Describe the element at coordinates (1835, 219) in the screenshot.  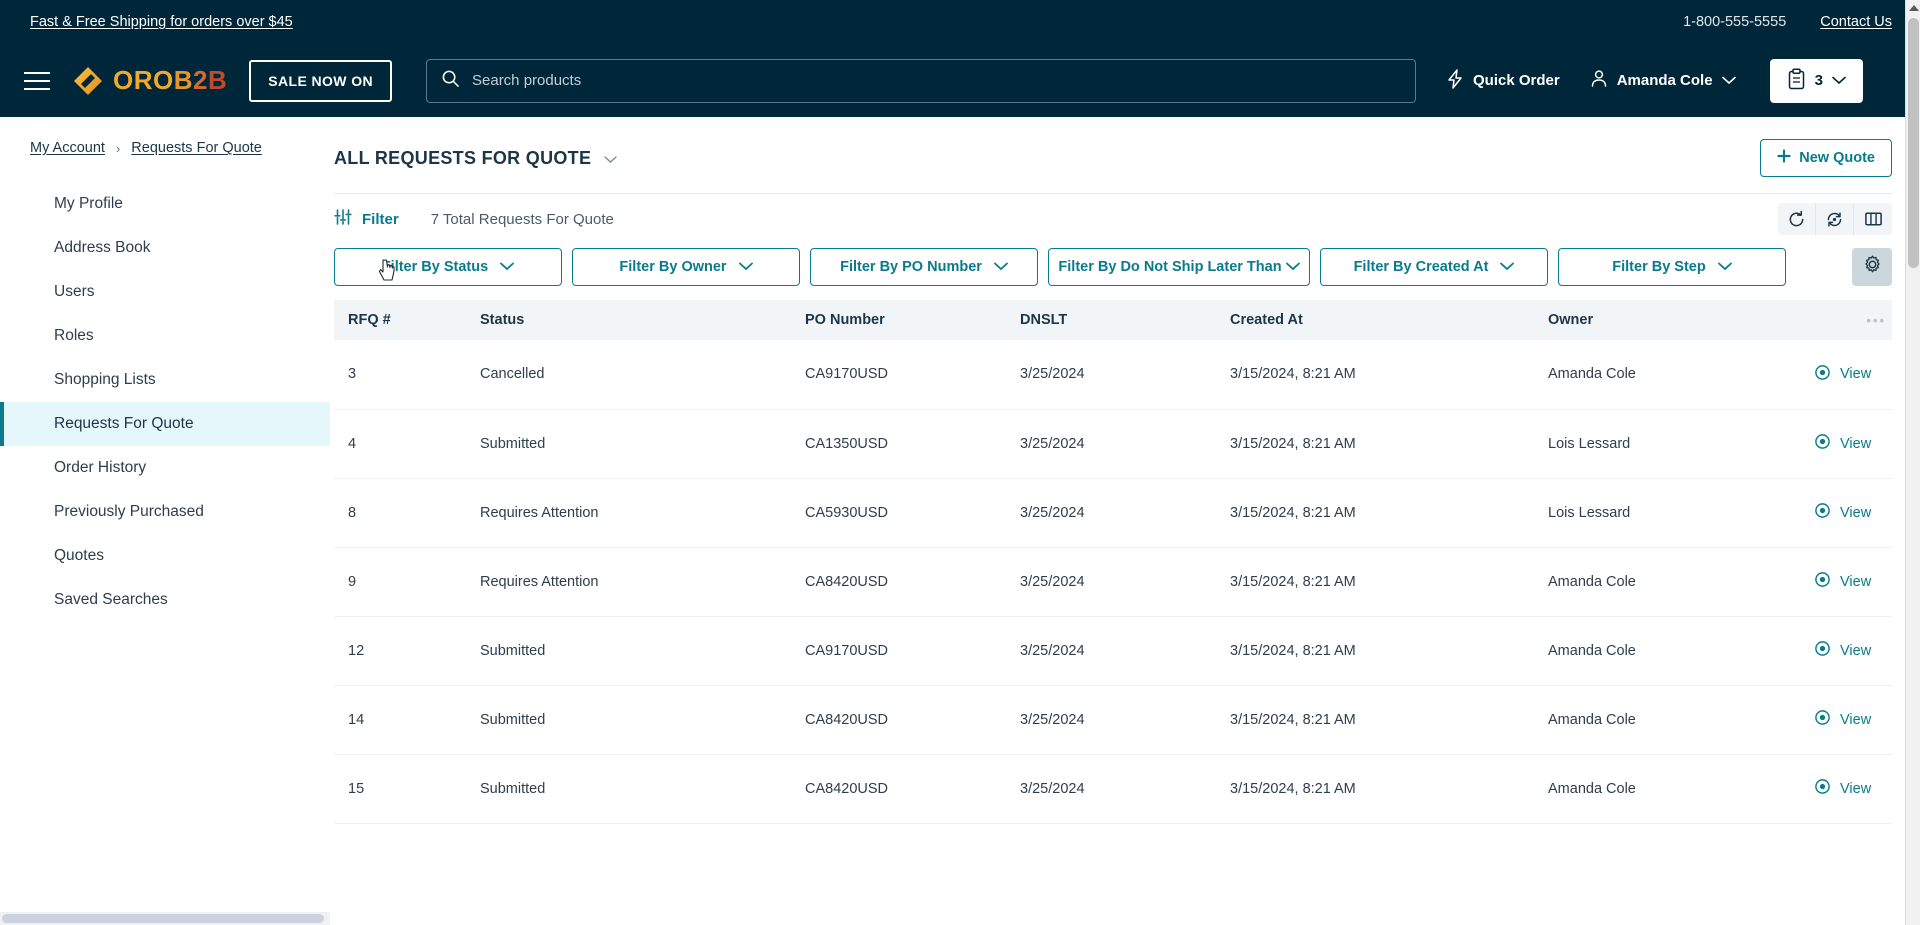
I see `reset-icon` at that location.